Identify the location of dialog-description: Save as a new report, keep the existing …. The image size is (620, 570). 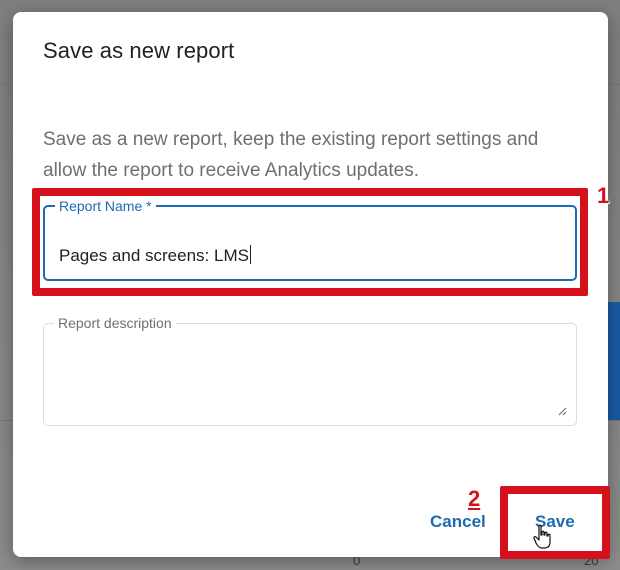
(291, 155).